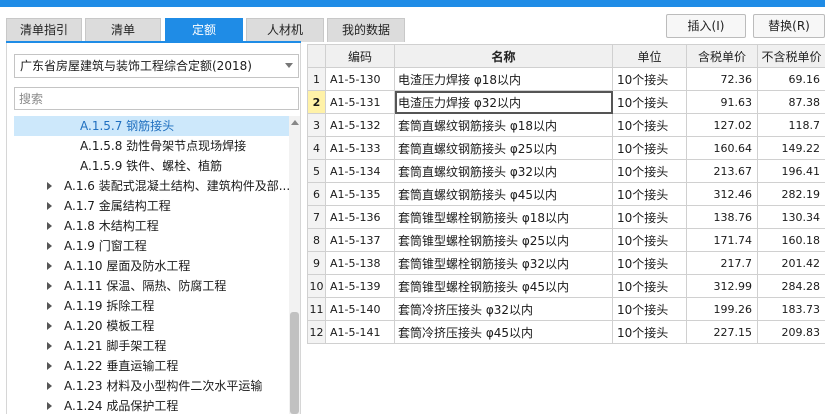 This screenshot has height=414, width=825. Describe the element at coordinates (503, 171) in the screenshot. I see `cell-name: 套筒直螺纹钢筋接头 φ32以内` at that location.